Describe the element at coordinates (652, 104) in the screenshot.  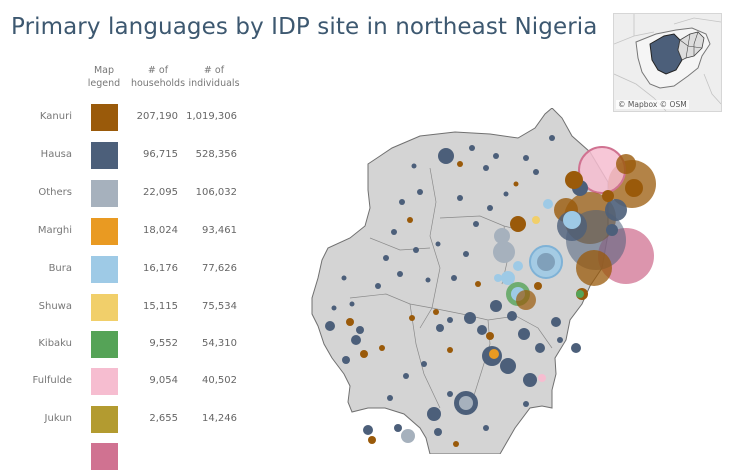
I see `map-attribution: © Mapbox © OSM` at that location.